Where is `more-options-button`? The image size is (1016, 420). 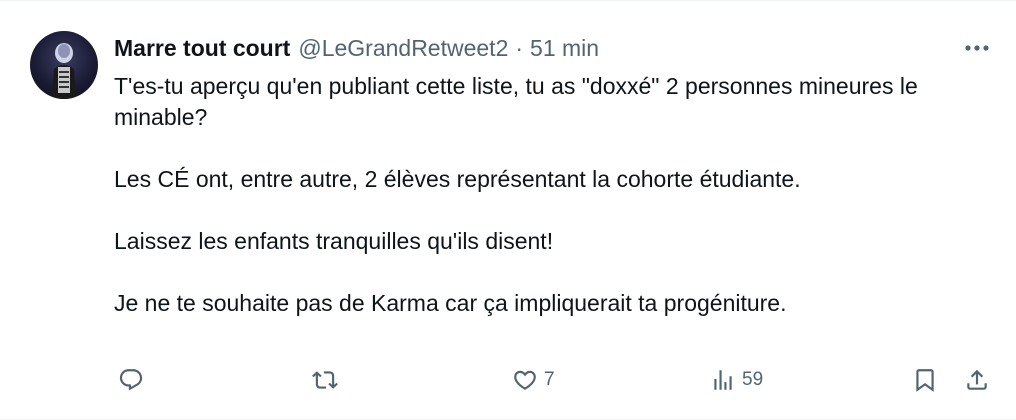
more-options-button is located at coordinates (977, 48).